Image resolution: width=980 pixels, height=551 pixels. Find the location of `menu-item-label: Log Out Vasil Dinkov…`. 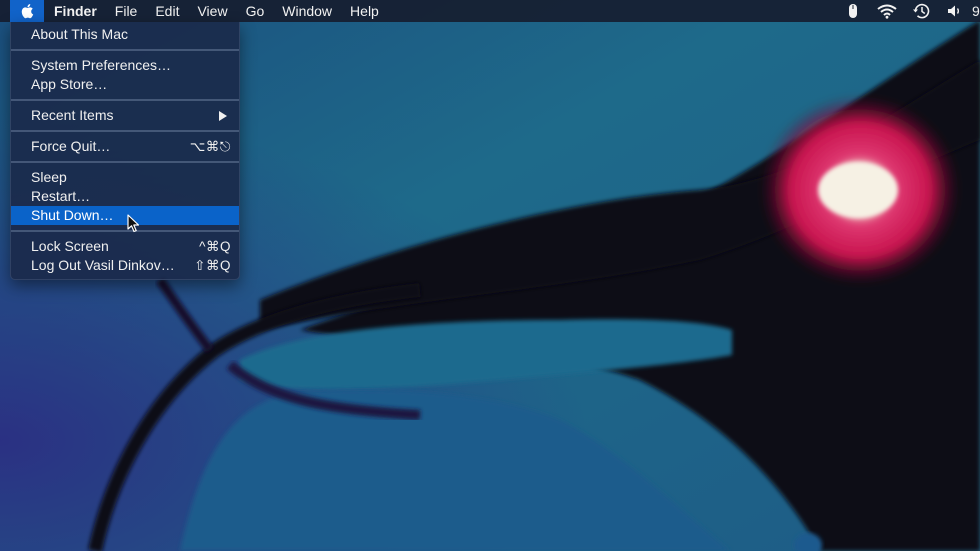

menu-item-label: Log Out Vasil Dinkov… is located at coordinates (103, 265).